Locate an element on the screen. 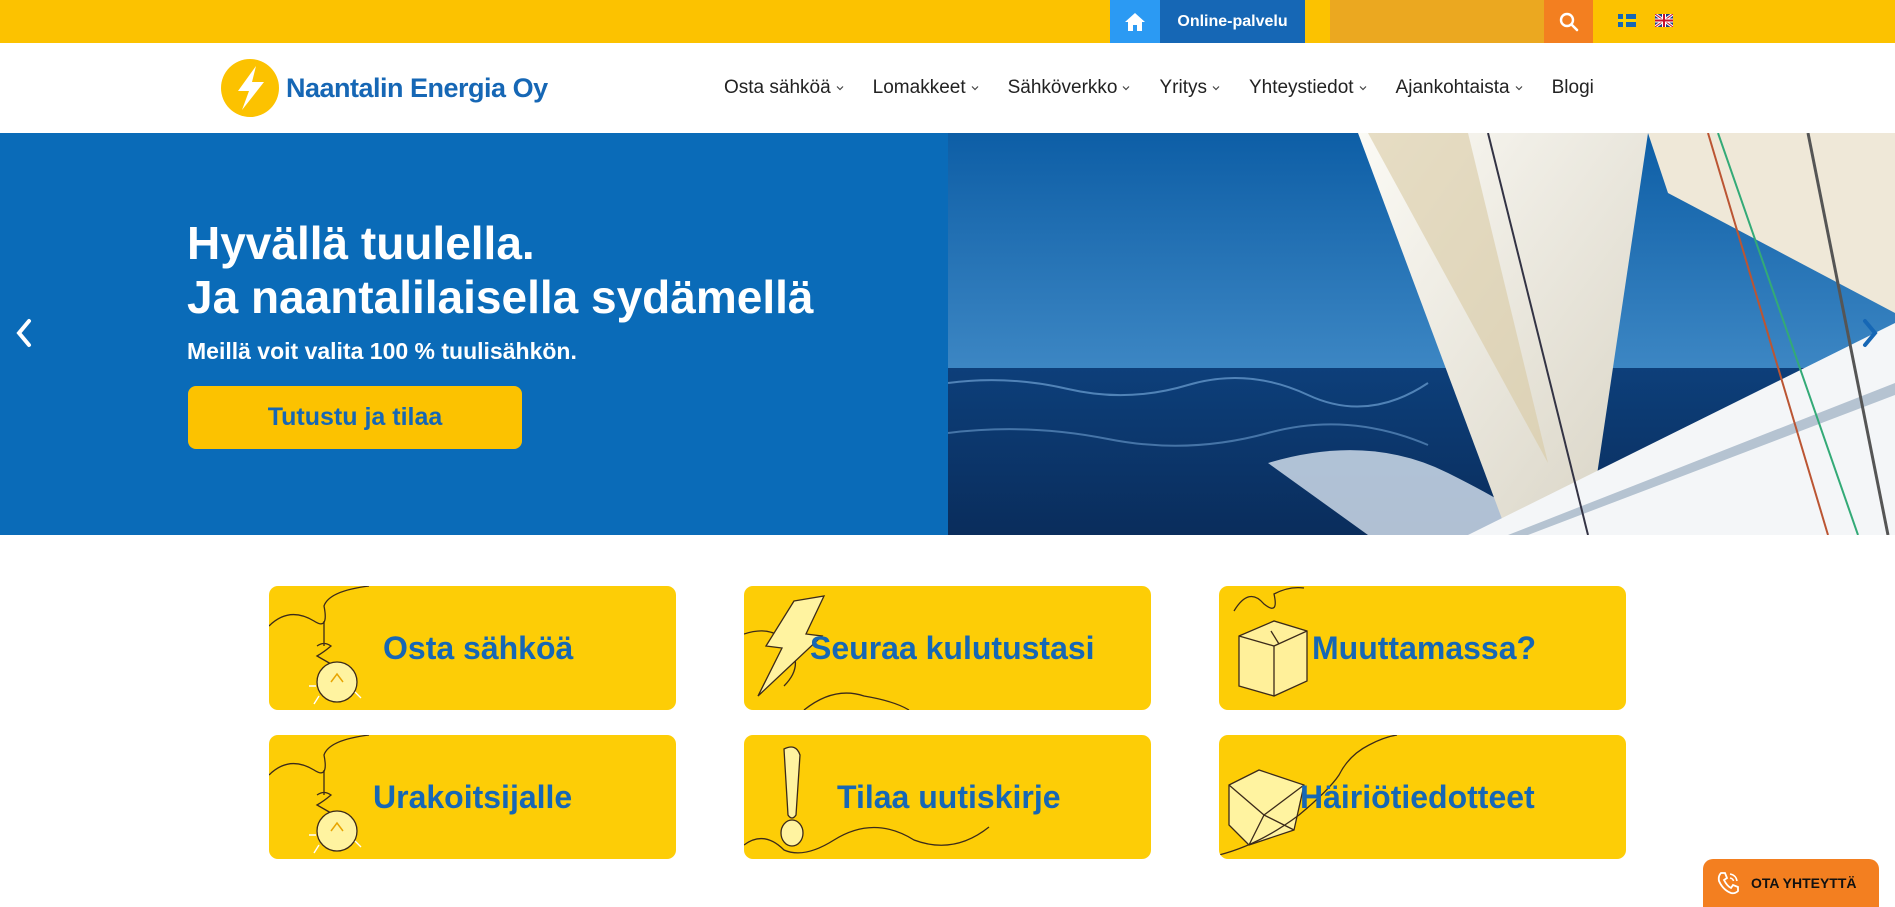 The height and width of the screenshot is (907, 1895). nav-item-yritys: Yritys is located at coordinates (1189, 88).